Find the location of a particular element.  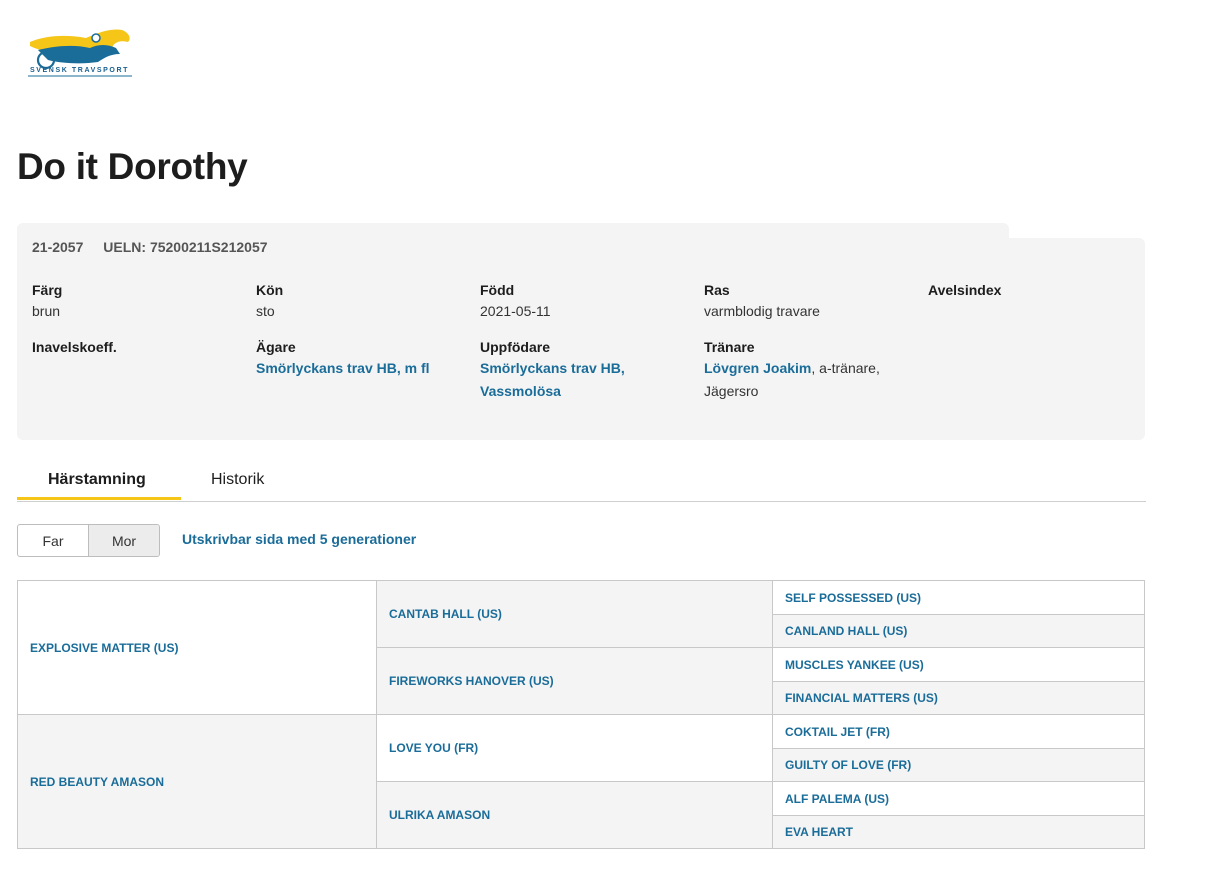

pedigree-gen3-5: COKTAIL JET (FR) is located at coordinates (958, 732).